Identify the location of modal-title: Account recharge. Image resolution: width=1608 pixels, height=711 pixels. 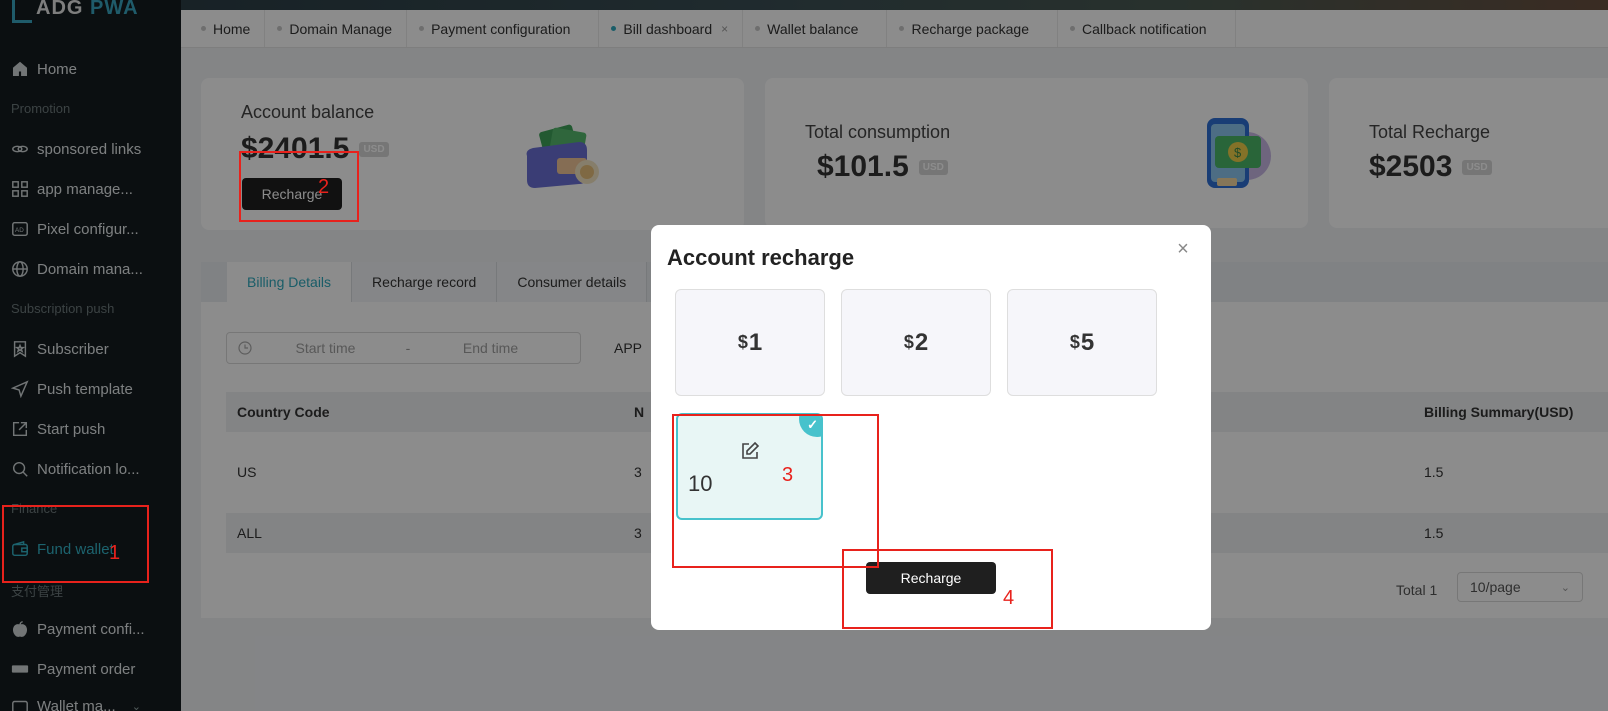
(761, 257).